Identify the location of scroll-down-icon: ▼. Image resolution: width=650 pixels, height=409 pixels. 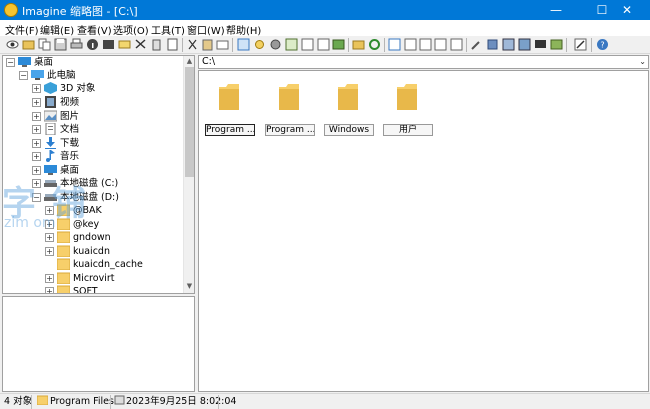
(189, 287).